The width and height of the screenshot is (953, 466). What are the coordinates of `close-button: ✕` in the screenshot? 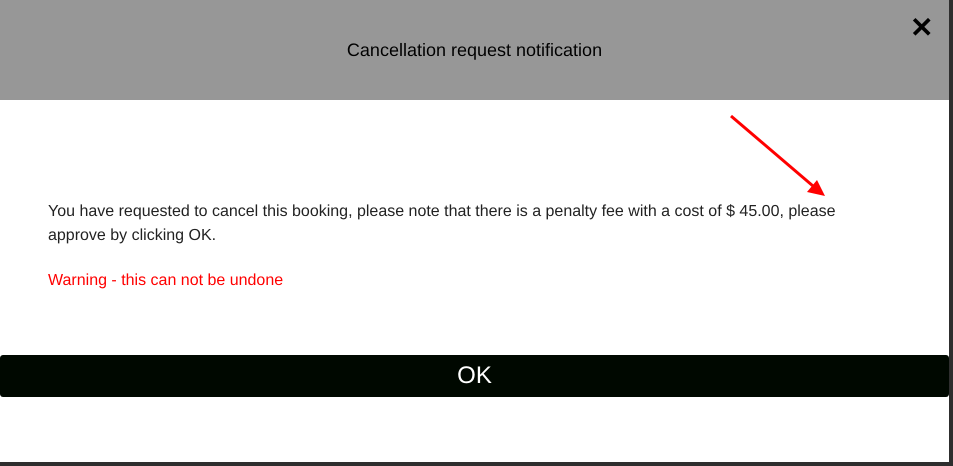 It's located at (921, 28).